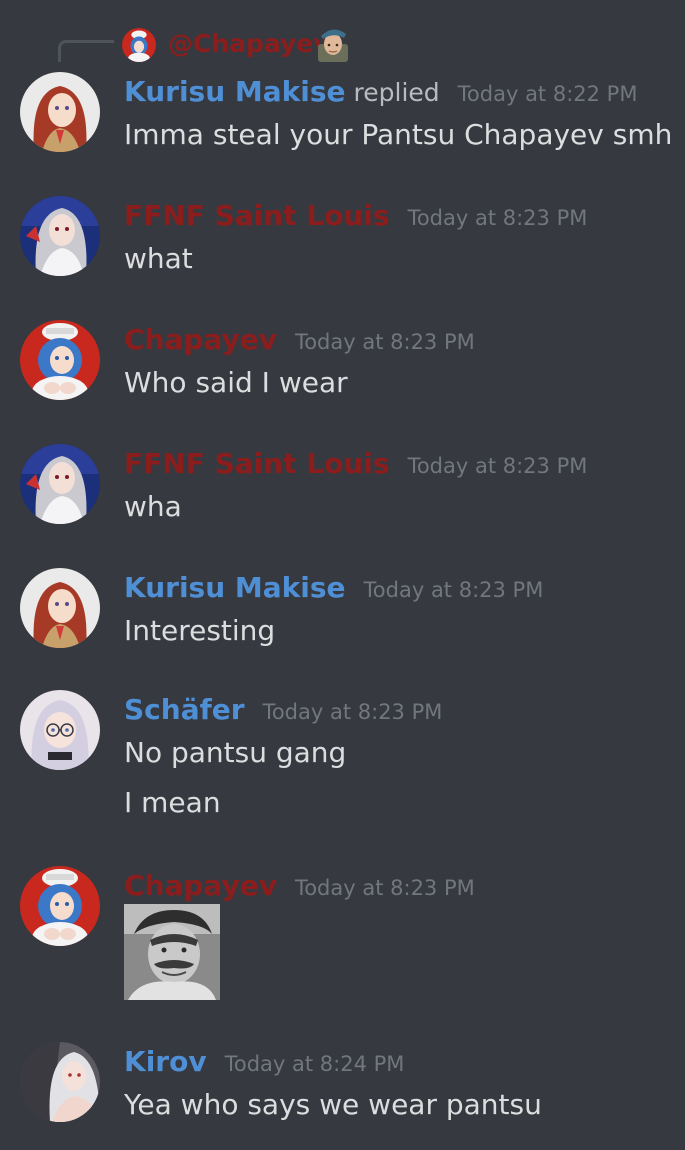  Describe the element at coordinates (236, 382) in the screenshot. I see `message-text: Who said I wear` at that location.